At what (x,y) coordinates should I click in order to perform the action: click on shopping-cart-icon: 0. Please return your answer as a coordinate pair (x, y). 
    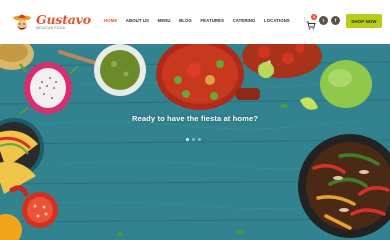
    Looking at the image, I should click on (311, 22).